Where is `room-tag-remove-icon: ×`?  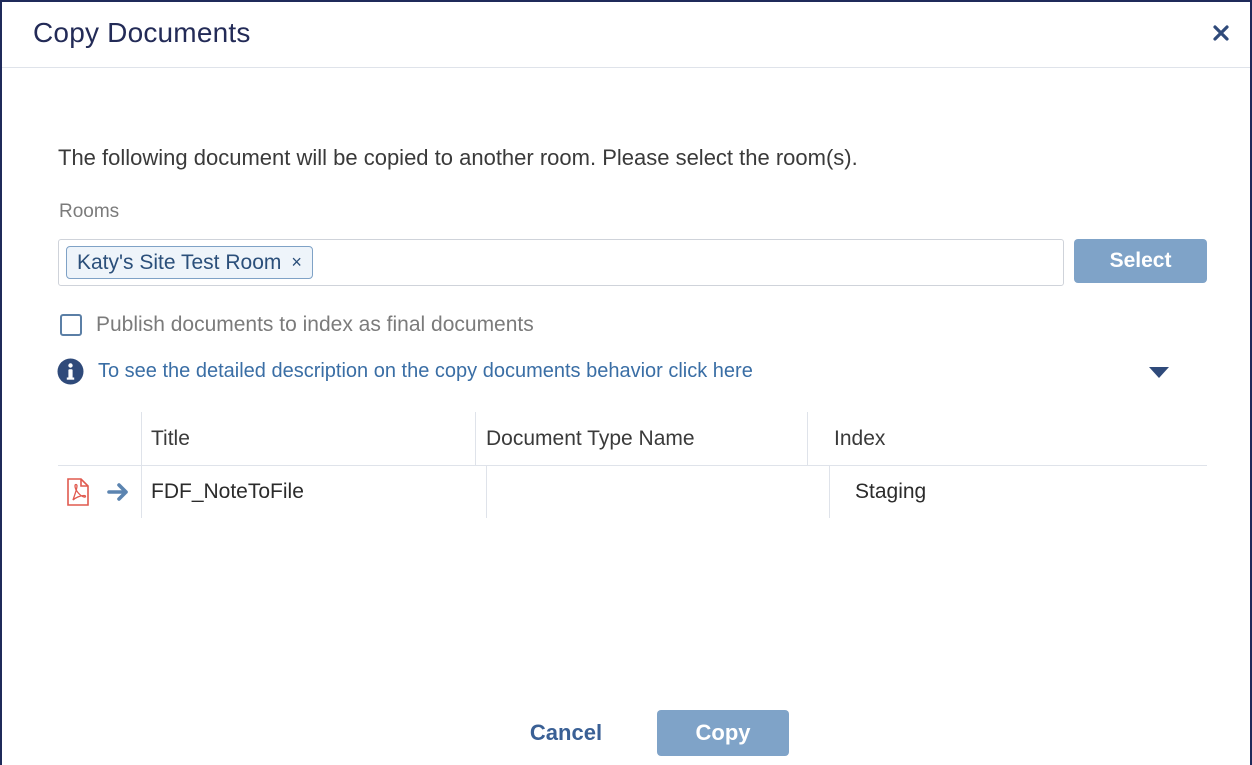
room-tag-remove-icon: × is located at coordinates (296, 262).